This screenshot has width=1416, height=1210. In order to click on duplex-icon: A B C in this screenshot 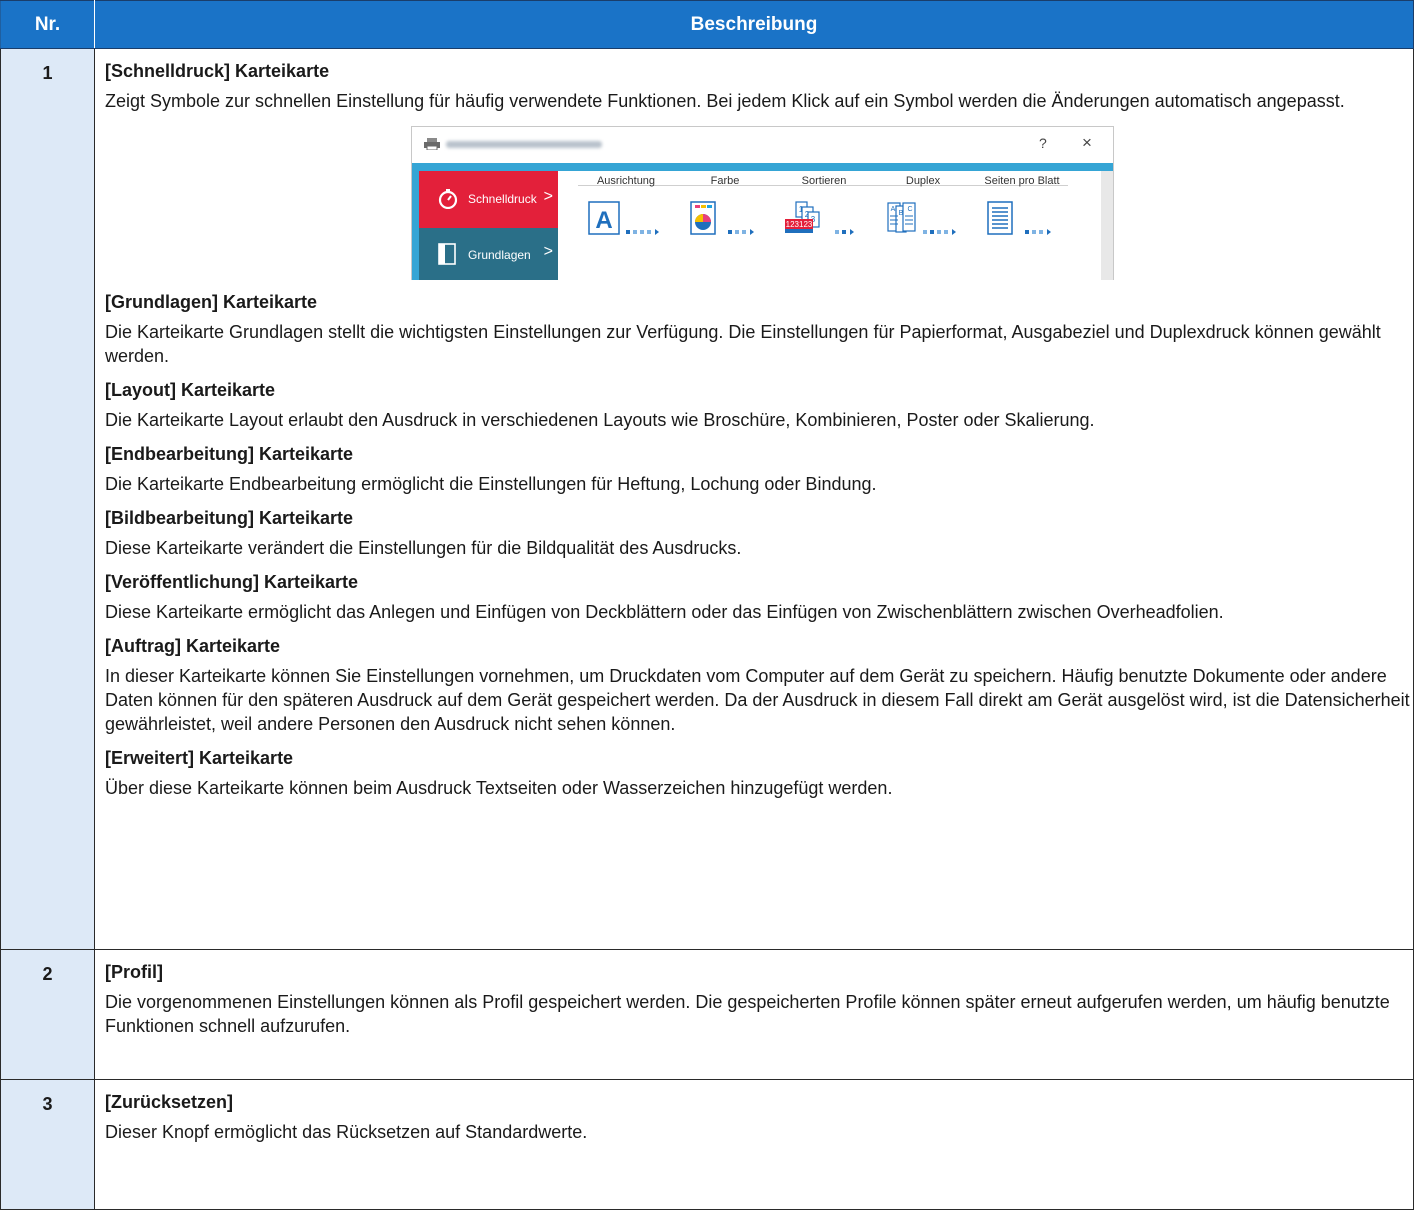, I will do `click(901, 217)`.